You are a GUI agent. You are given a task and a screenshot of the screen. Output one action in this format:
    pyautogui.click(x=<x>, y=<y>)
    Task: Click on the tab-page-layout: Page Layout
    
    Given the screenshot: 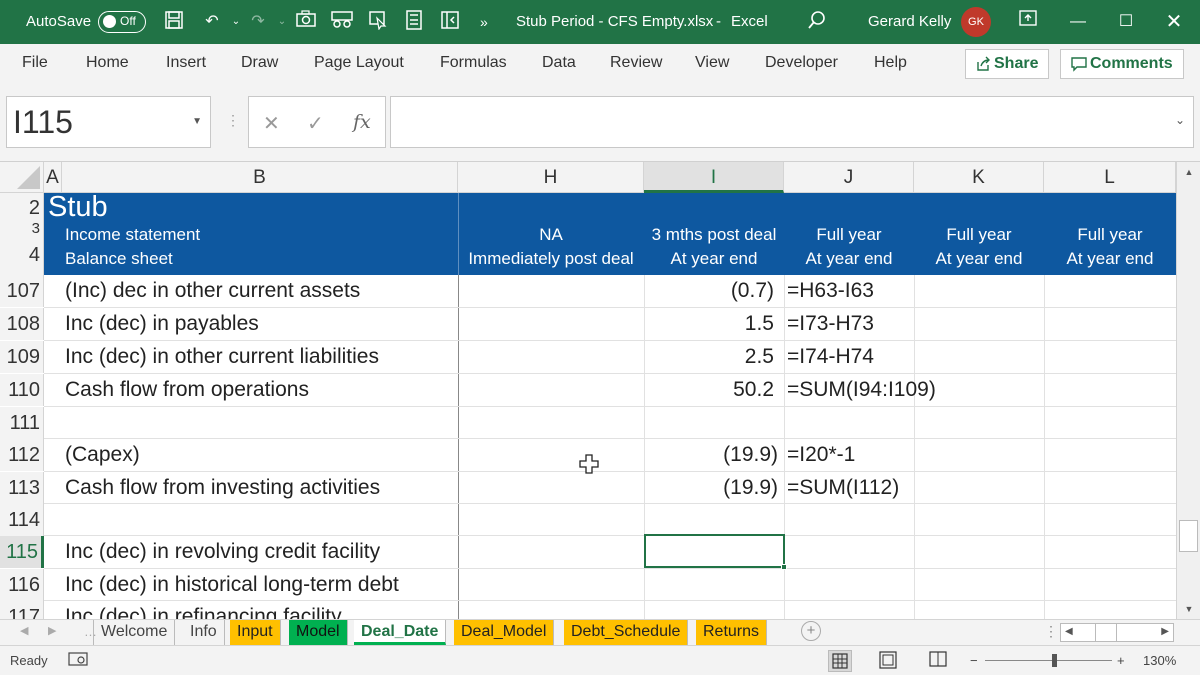 What is the action you would take?
    pyautogui.click(x=359, y=64)
    